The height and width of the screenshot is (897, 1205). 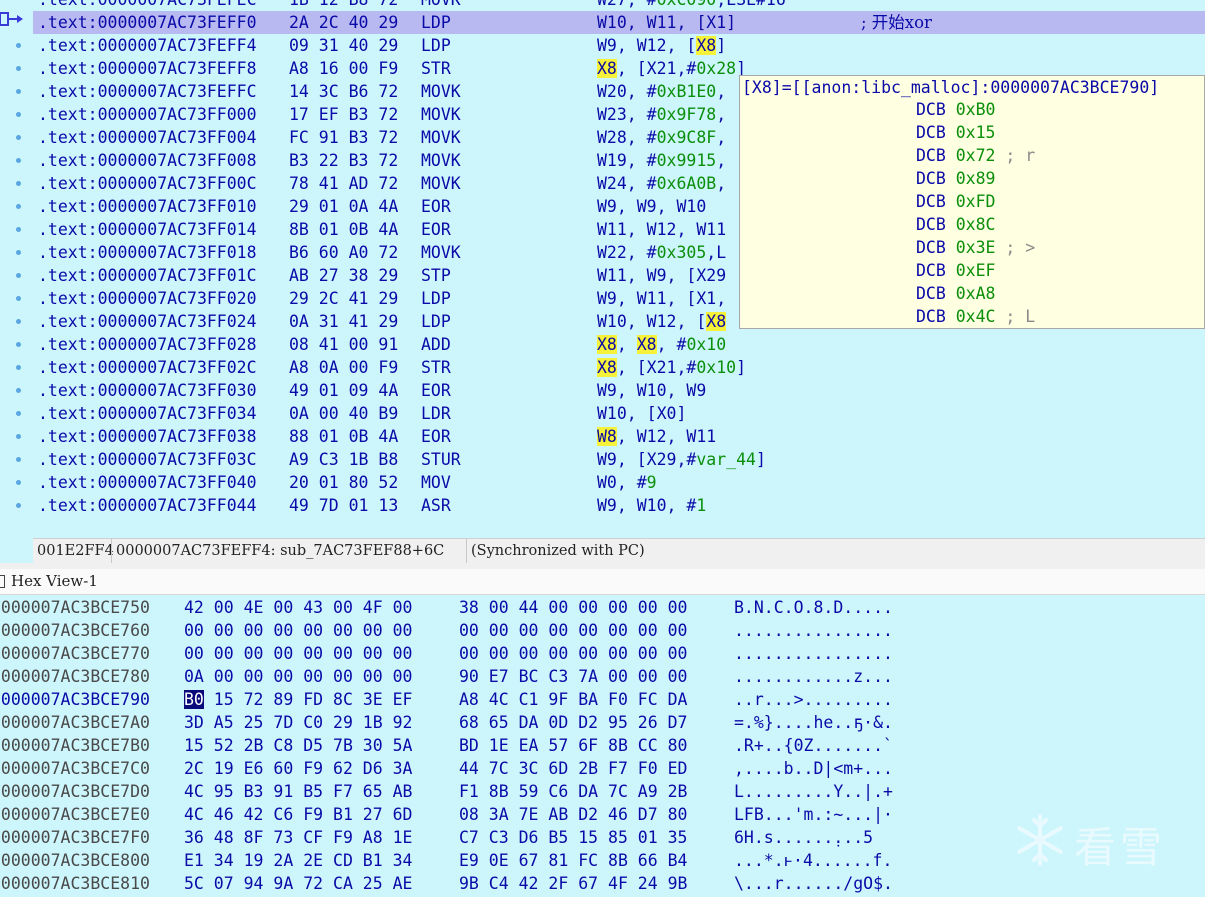 What do you see at coordinates (573, 676) in the screenshot?
I see `hex-bytes-group-2: 90 E7 BC C3 7A 00 00 00` at bounding box center [573, 676].